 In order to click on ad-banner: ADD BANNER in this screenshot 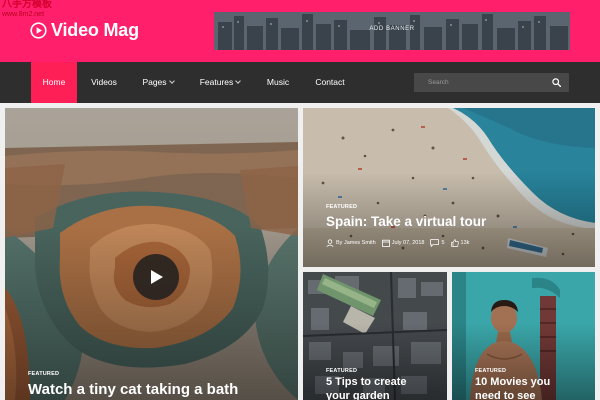, I will do `click(392, 31)`.